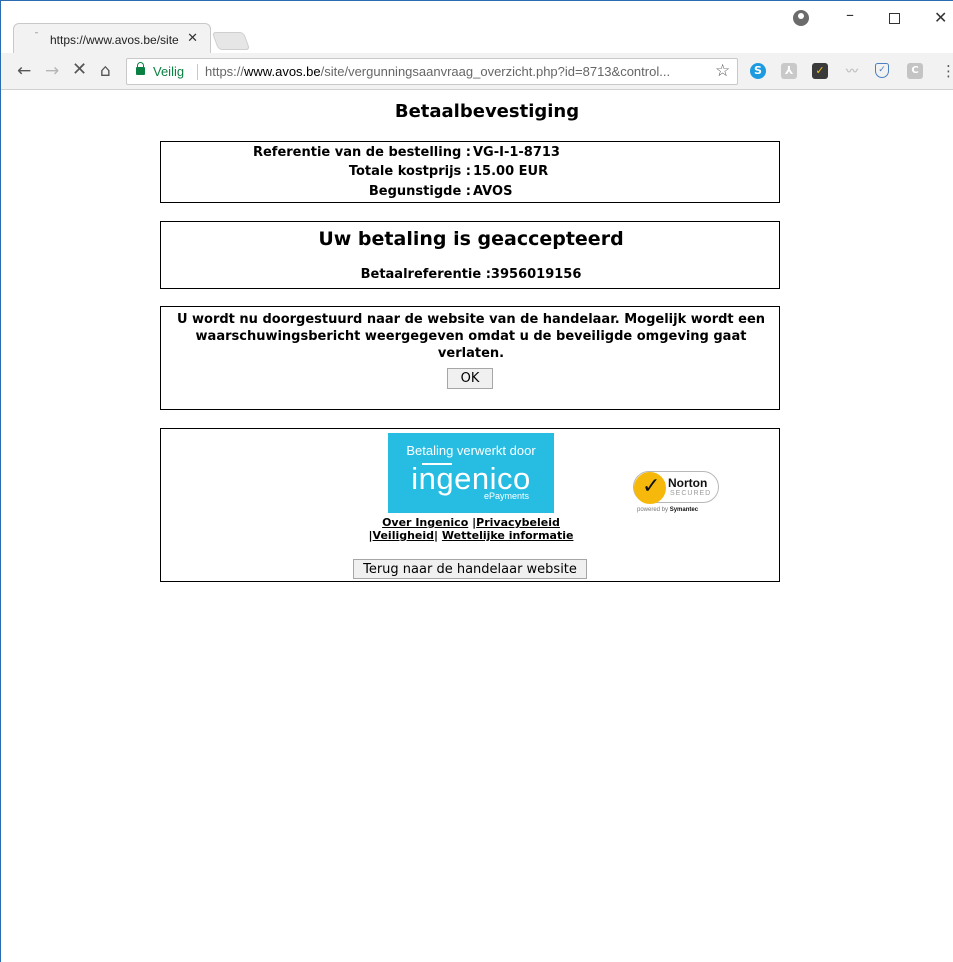  I want to click on pdf-extension-icon: ⅄, so click(789, 71).